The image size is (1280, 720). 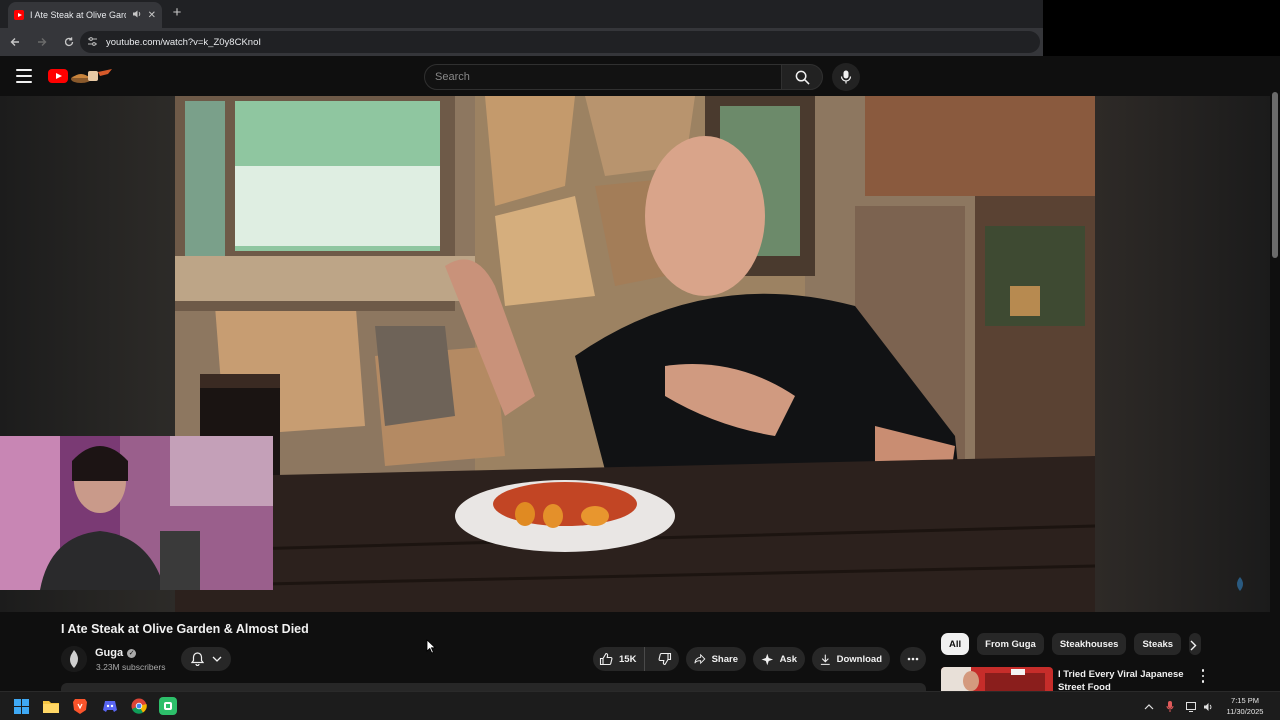 What do you see at coordinates (92, 42) in the screenshot?
I see `site-settings-icon` at bounding box center [92, 42].